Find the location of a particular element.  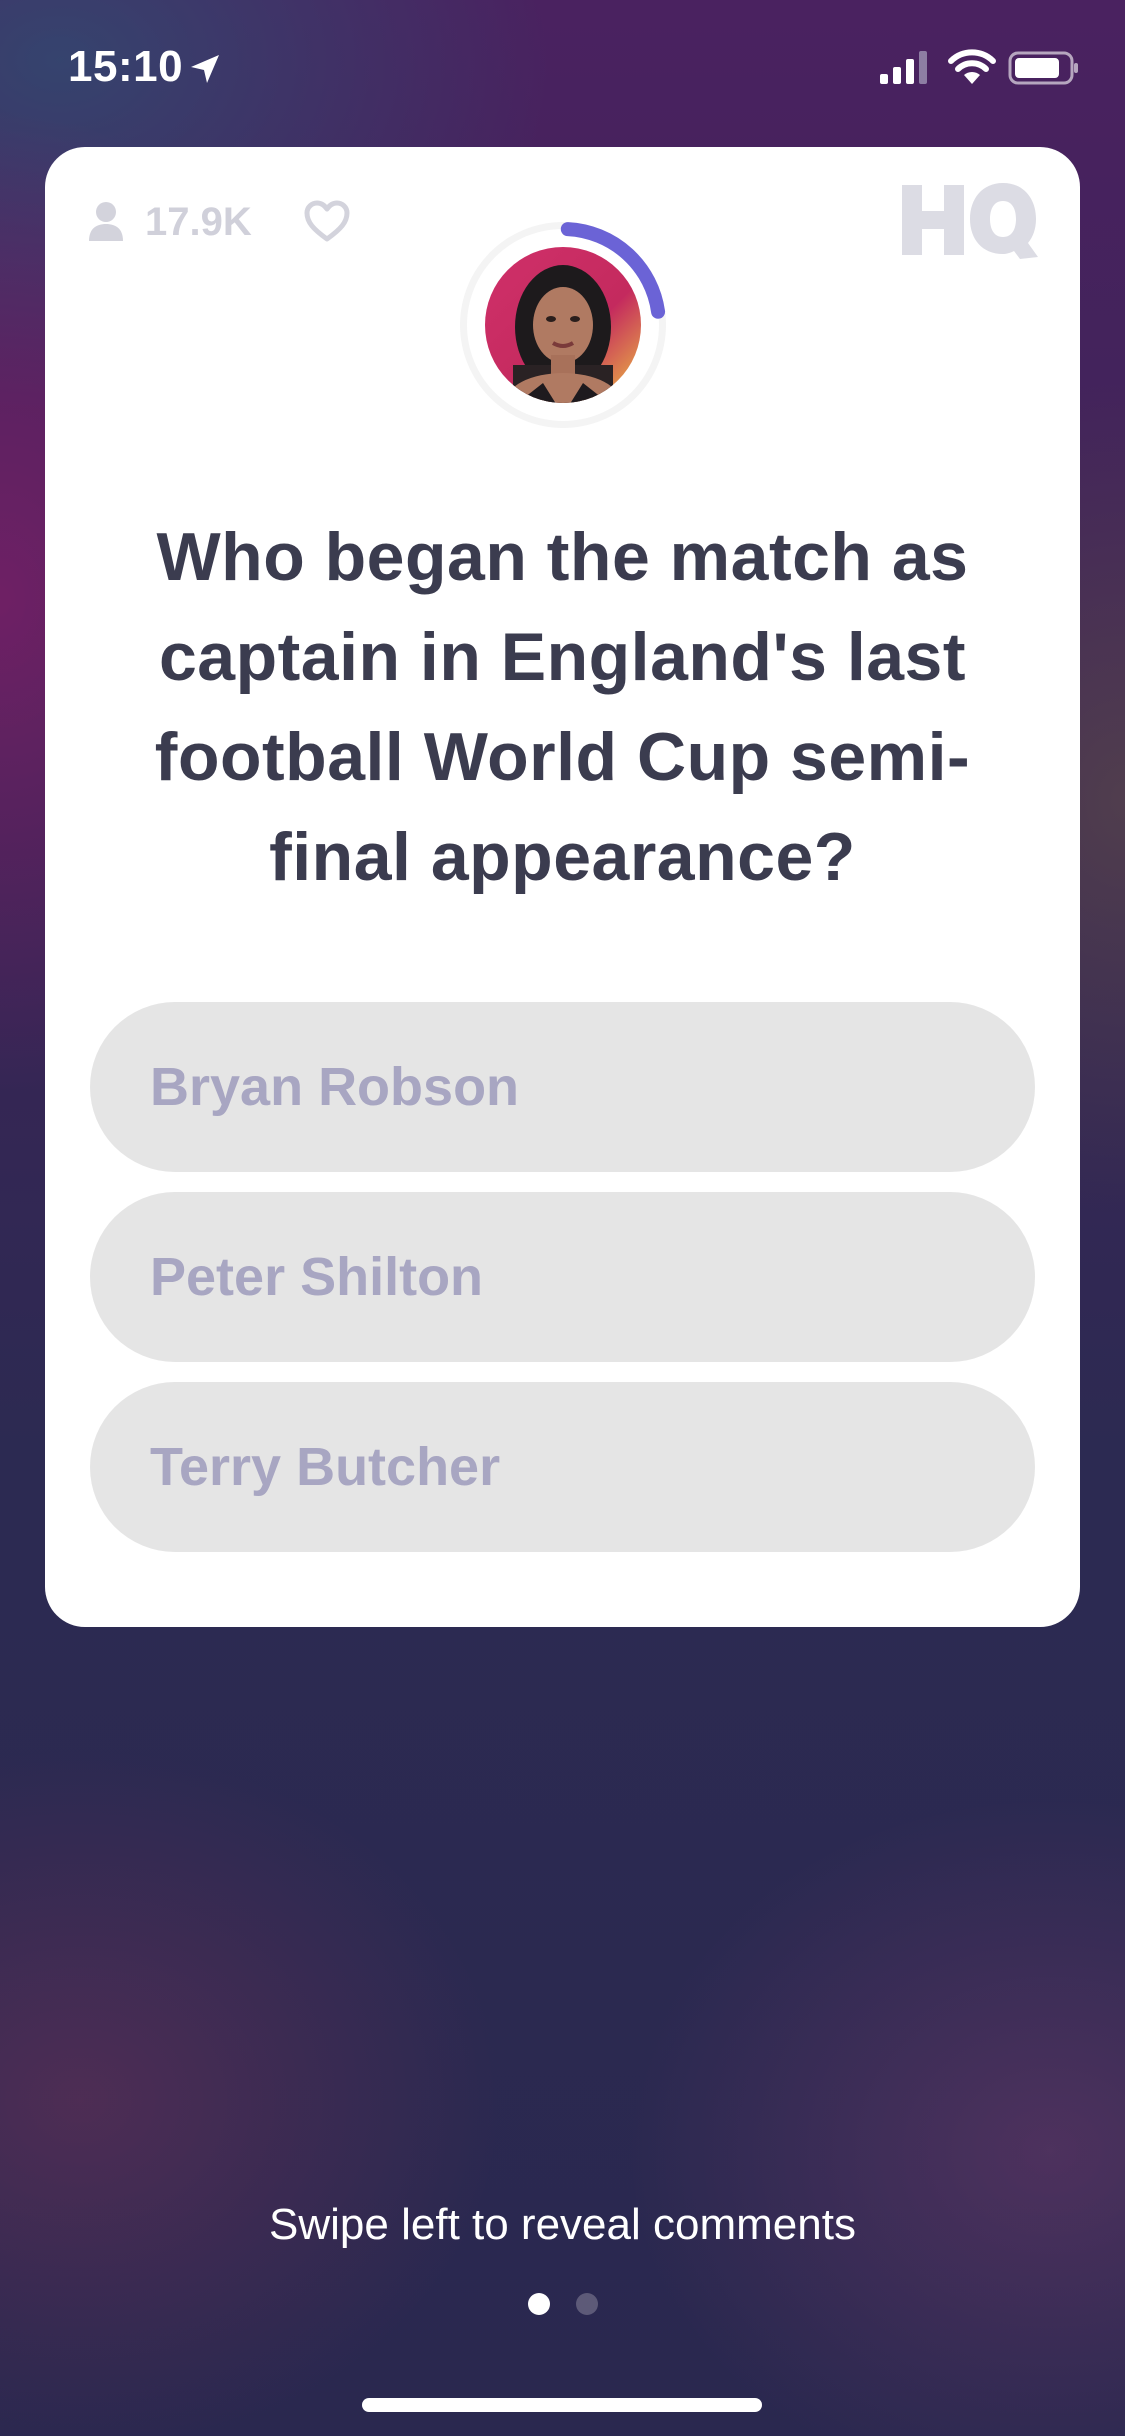

viewer-icon is located at coordinates (106, 221).